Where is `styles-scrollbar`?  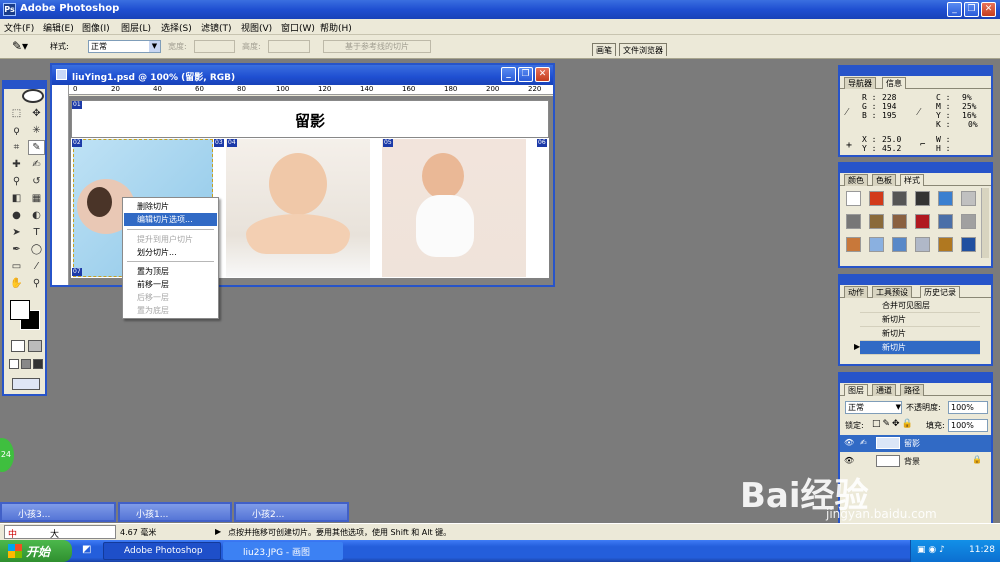
styles-scrollbar is located at coordinates (985, 223).